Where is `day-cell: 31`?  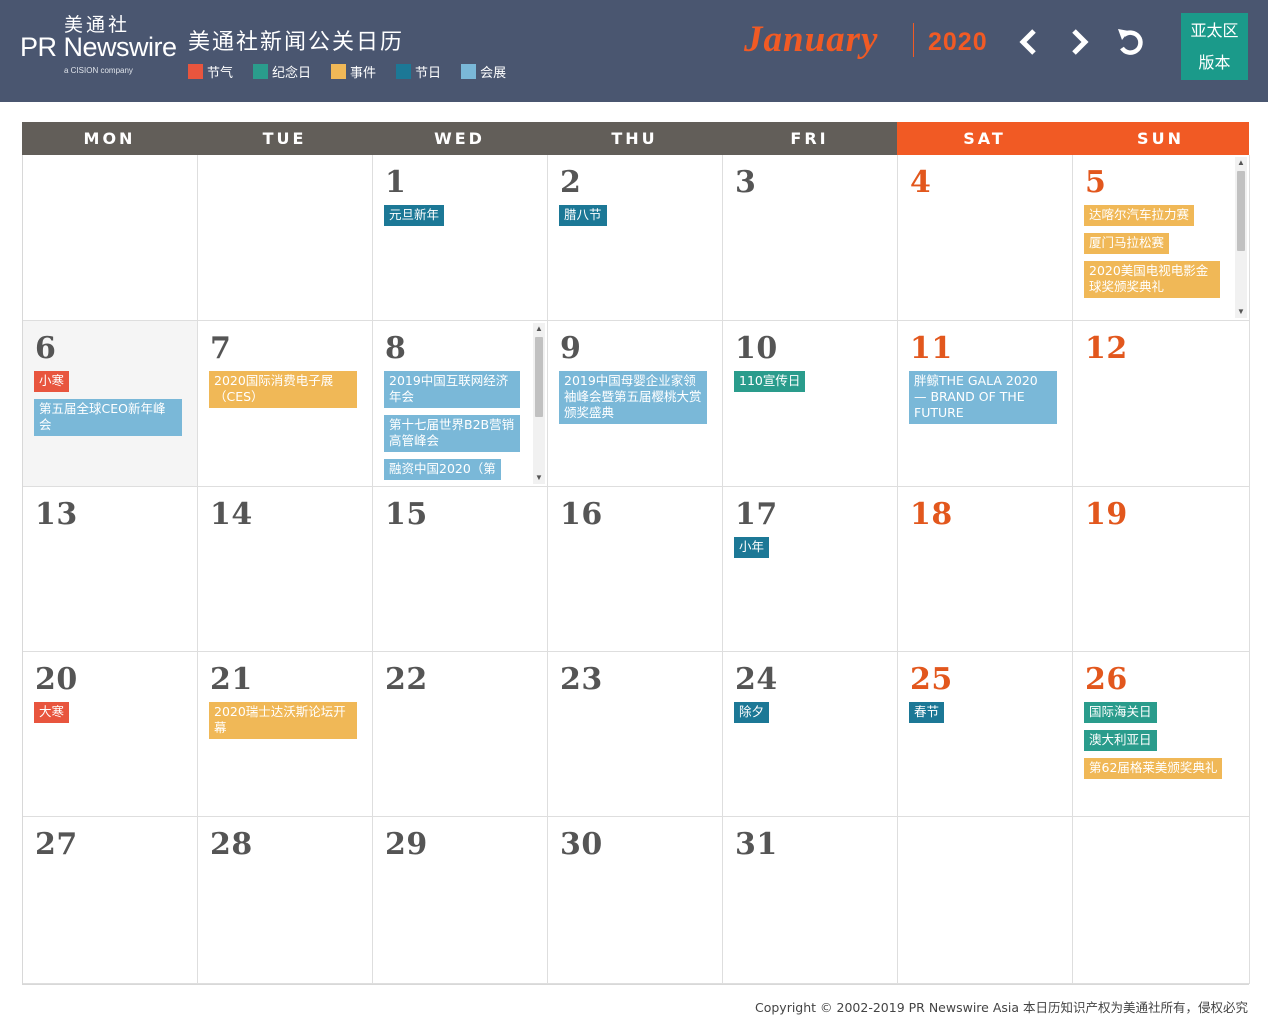 day-cell: 31 is located at coordinates (810, 900).